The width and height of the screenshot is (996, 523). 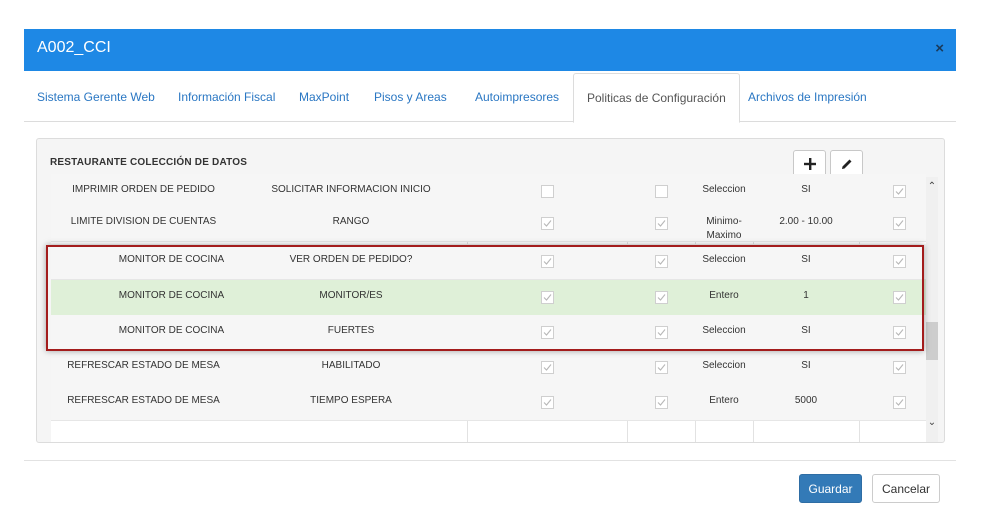 What do you see at coordinates (488, 298) in the screenshot?
I see `table-row: MONITOR DE COCINA MONITOR/ES Entero 1` at bounding box center [488, 298].